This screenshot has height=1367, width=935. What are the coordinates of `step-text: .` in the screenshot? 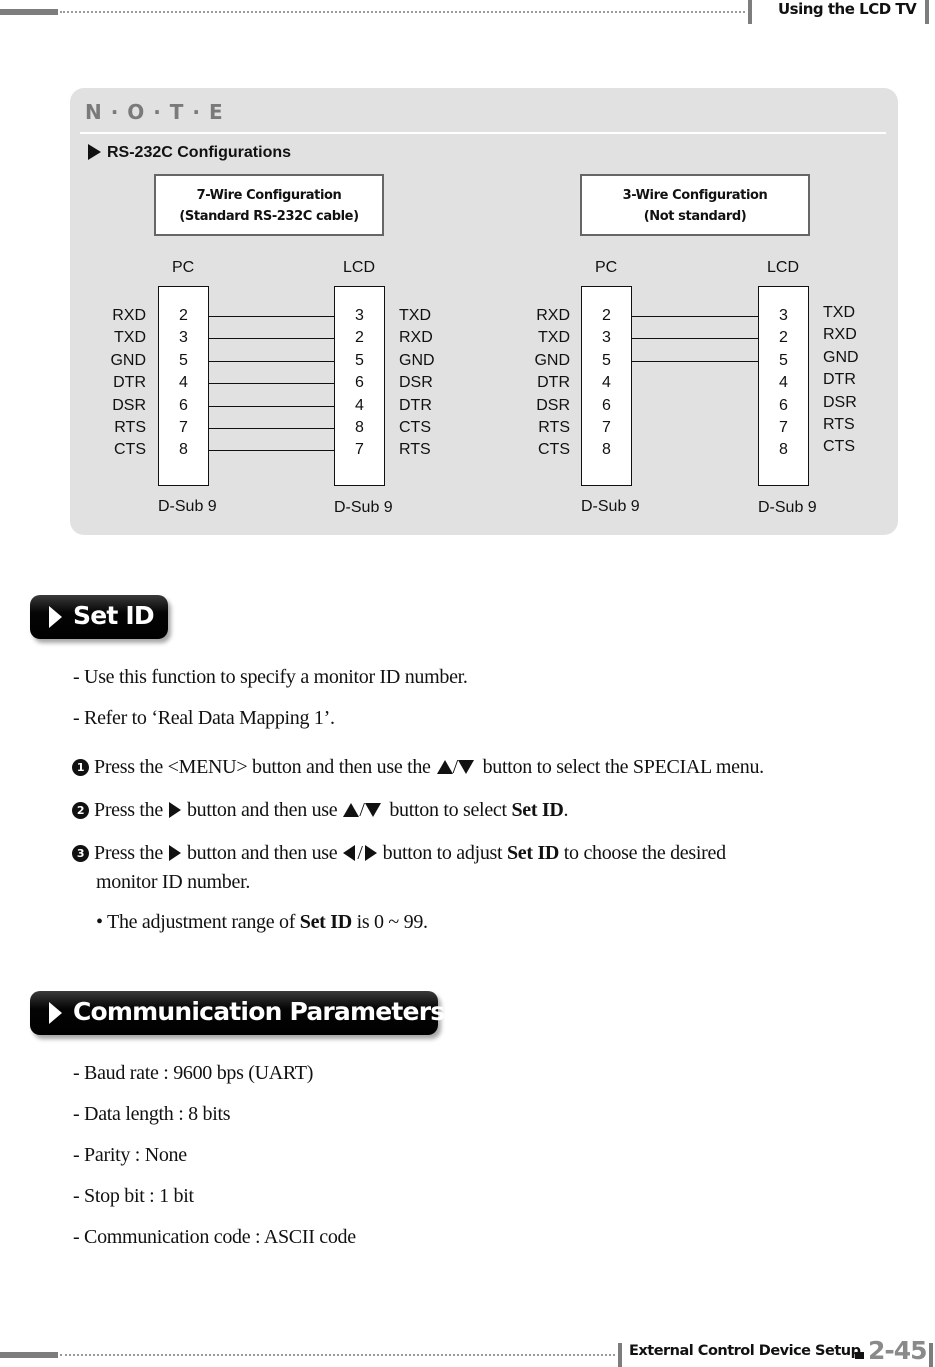 It's located at (566, 810).